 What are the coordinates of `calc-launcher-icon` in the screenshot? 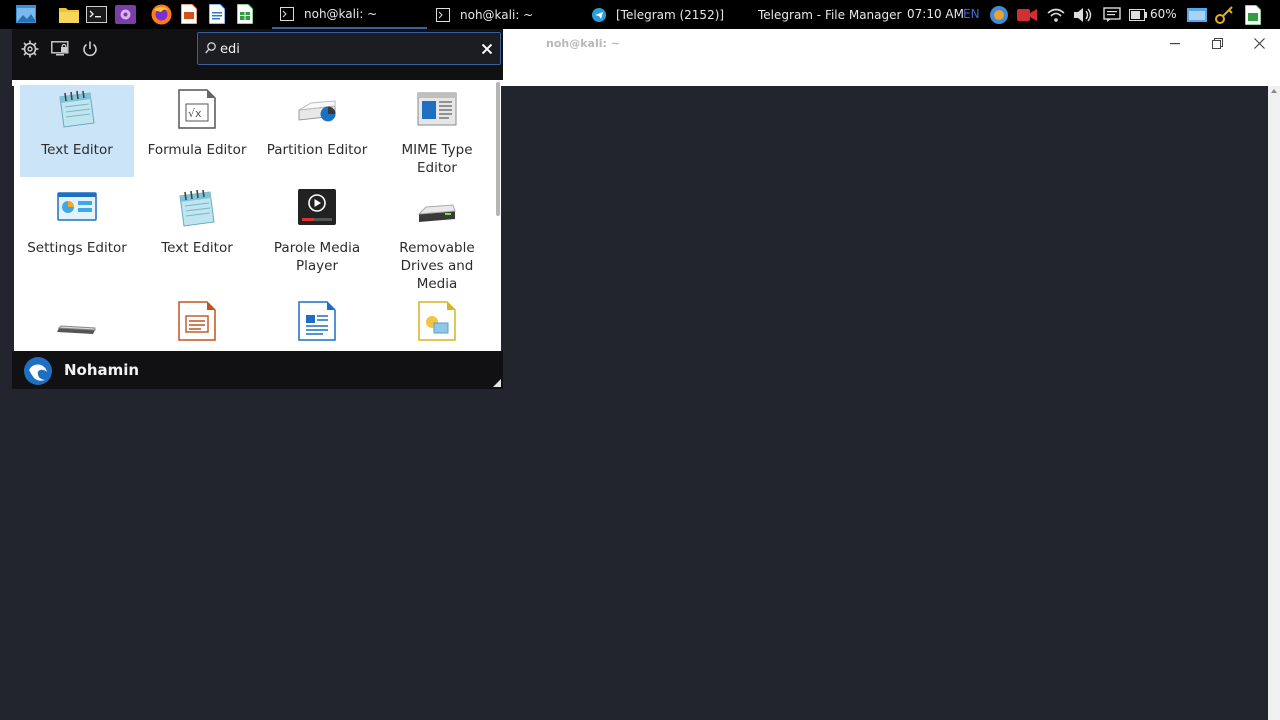 It's located at (245, 14).